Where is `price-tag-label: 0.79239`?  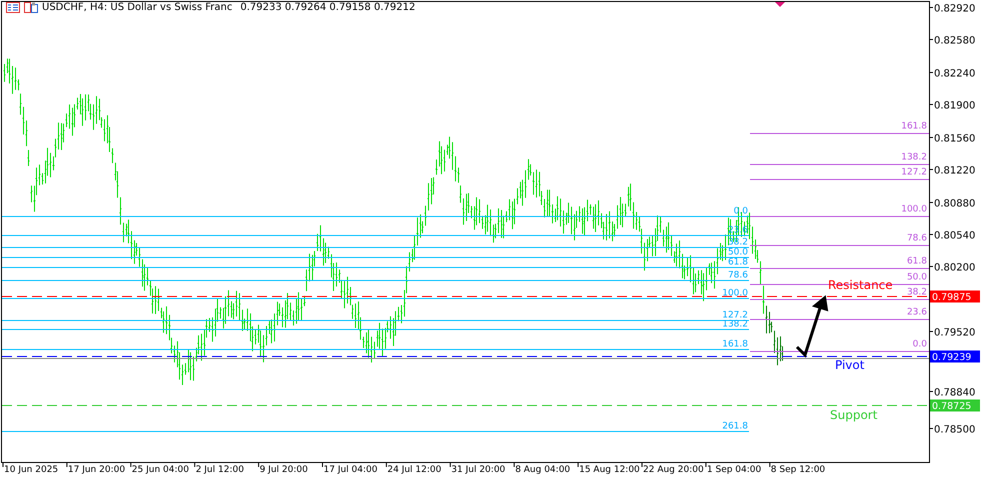 price-tag-label: 0.79239 is located at coordinates (952, 357).